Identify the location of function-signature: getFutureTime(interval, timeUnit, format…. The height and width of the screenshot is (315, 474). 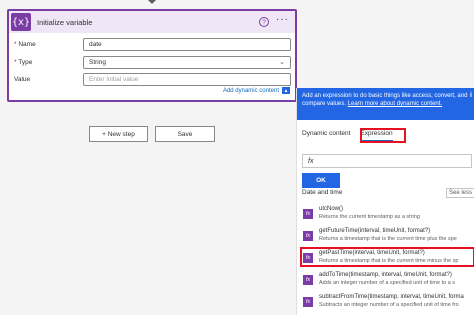
(375, 231).